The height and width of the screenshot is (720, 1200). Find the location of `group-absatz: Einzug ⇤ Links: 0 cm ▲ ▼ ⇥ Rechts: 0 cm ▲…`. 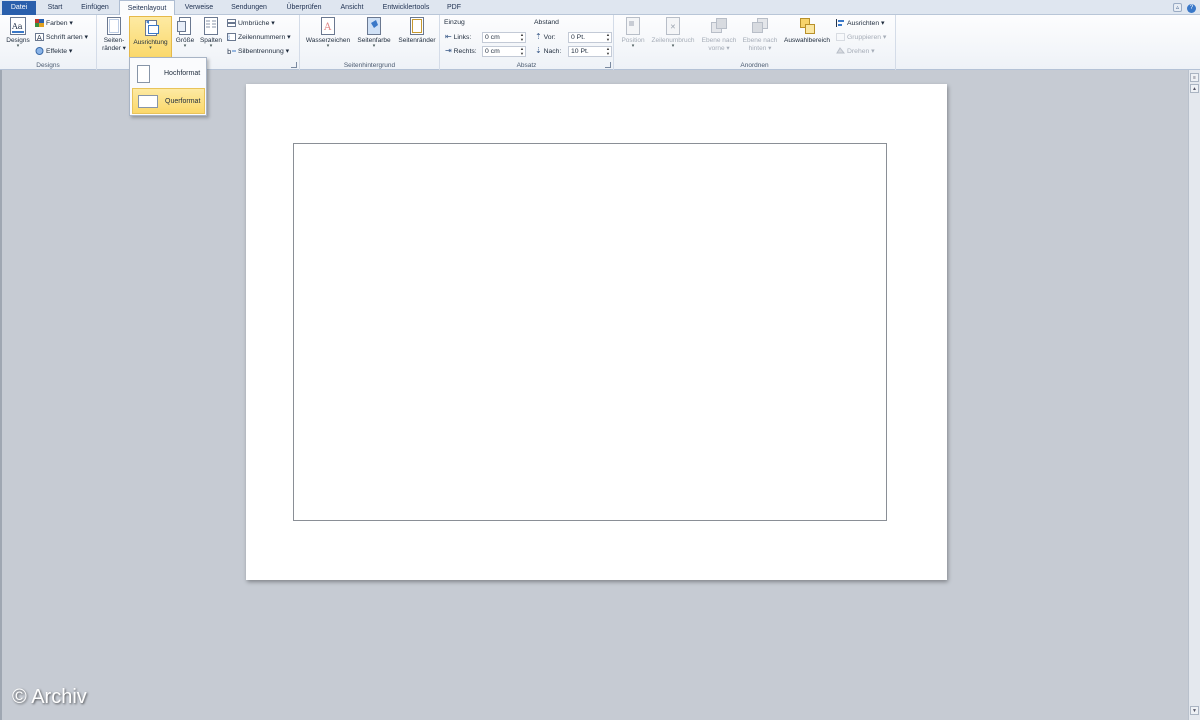

group-absatz: Einzug ⇤ Links: 0 cm ▲ ▼ ⇥ Rechts: 0 cm ▲… is located at coordinates (527, 42).